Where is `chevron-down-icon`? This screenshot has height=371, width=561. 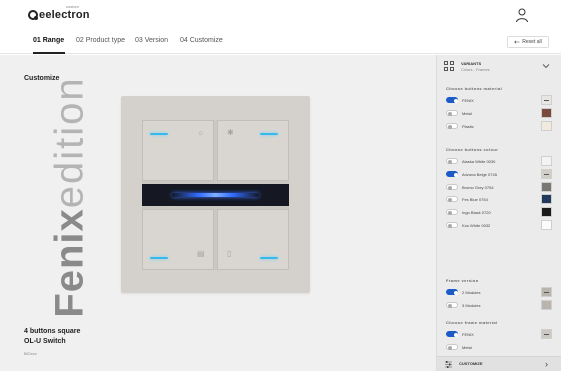
chevron-down-icon is located at coordinates (546, 66).